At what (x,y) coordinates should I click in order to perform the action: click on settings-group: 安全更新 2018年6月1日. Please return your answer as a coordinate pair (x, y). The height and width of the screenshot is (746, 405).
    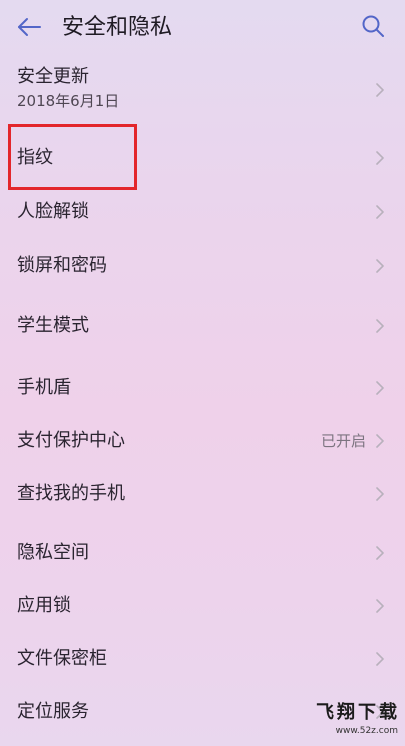
    Looking at the image, I should click on (202, 90).